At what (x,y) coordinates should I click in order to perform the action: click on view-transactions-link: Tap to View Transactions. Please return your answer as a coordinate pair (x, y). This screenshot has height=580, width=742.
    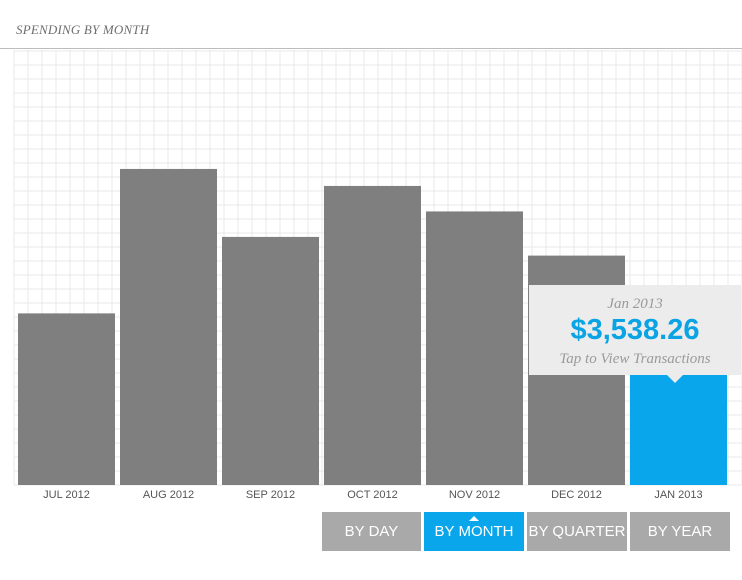
    Looking at the image, I should click on (635, 359).